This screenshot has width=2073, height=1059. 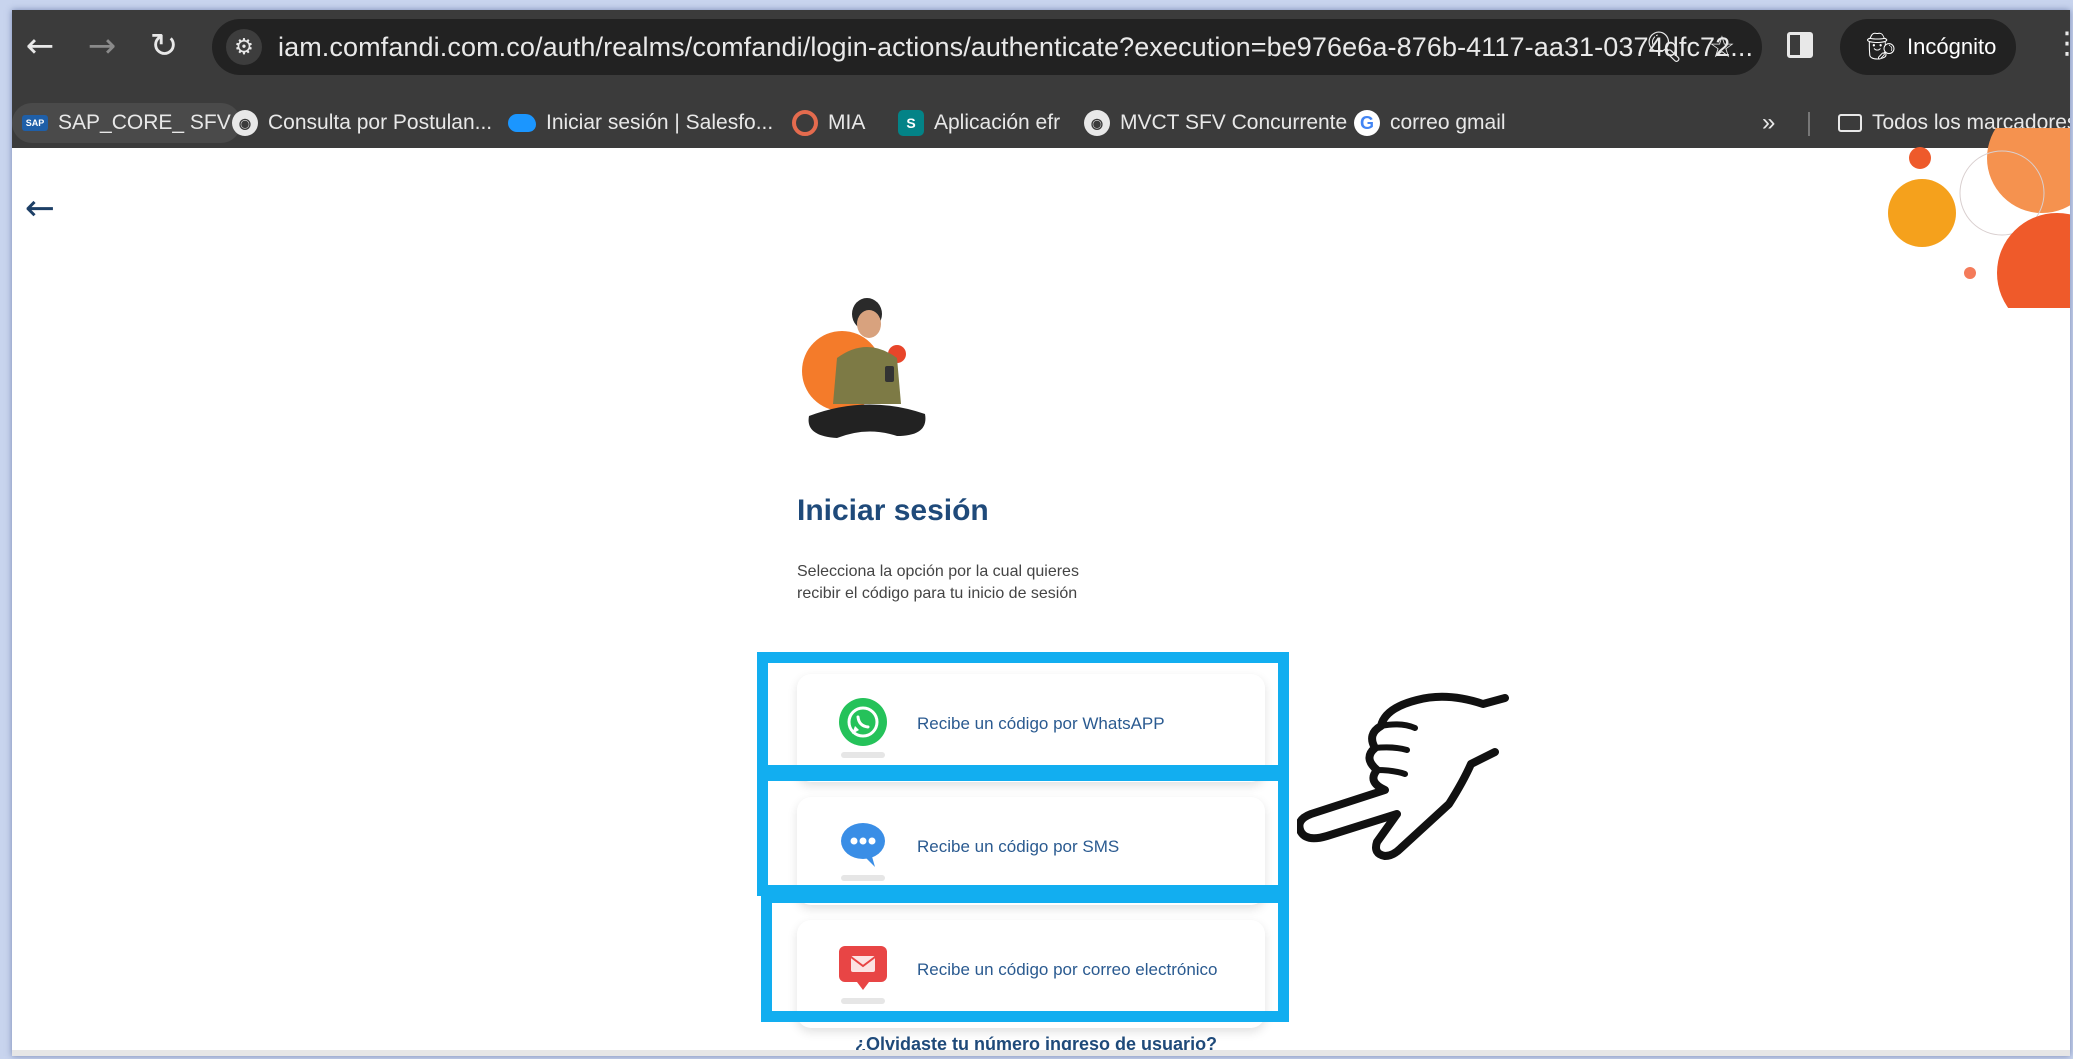 I want to click on bookmark-label: MVCT SFV Concurrente, so click(x=1234, y=122).